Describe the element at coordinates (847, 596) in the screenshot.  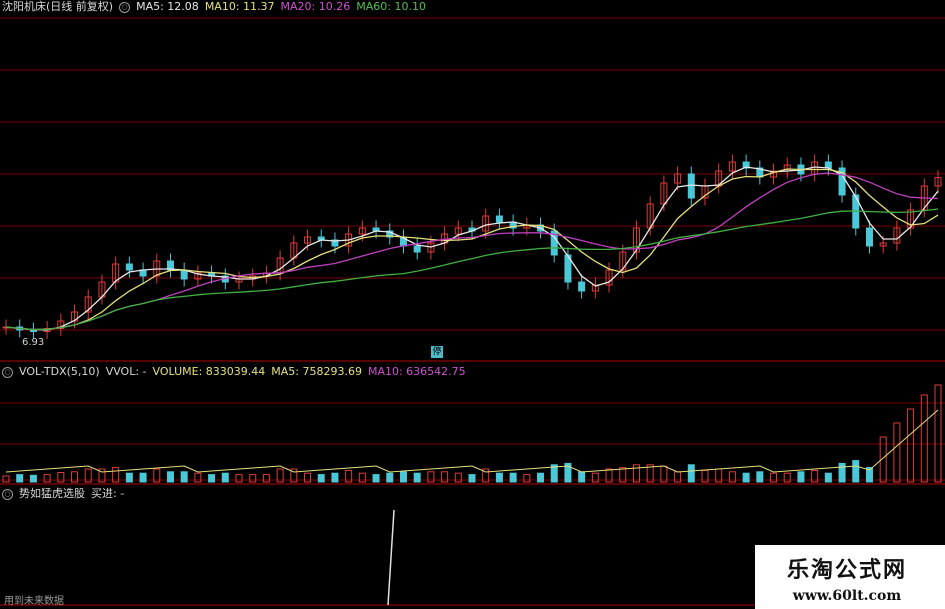
I see `watermark-url: www.60lt.com` at that location.